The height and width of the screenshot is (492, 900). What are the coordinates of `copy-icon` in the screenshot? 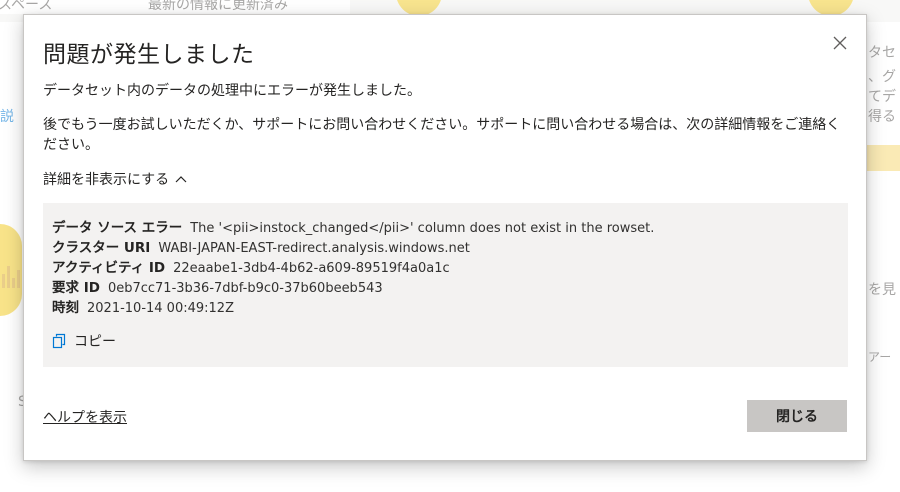 It's located at (59, 341).